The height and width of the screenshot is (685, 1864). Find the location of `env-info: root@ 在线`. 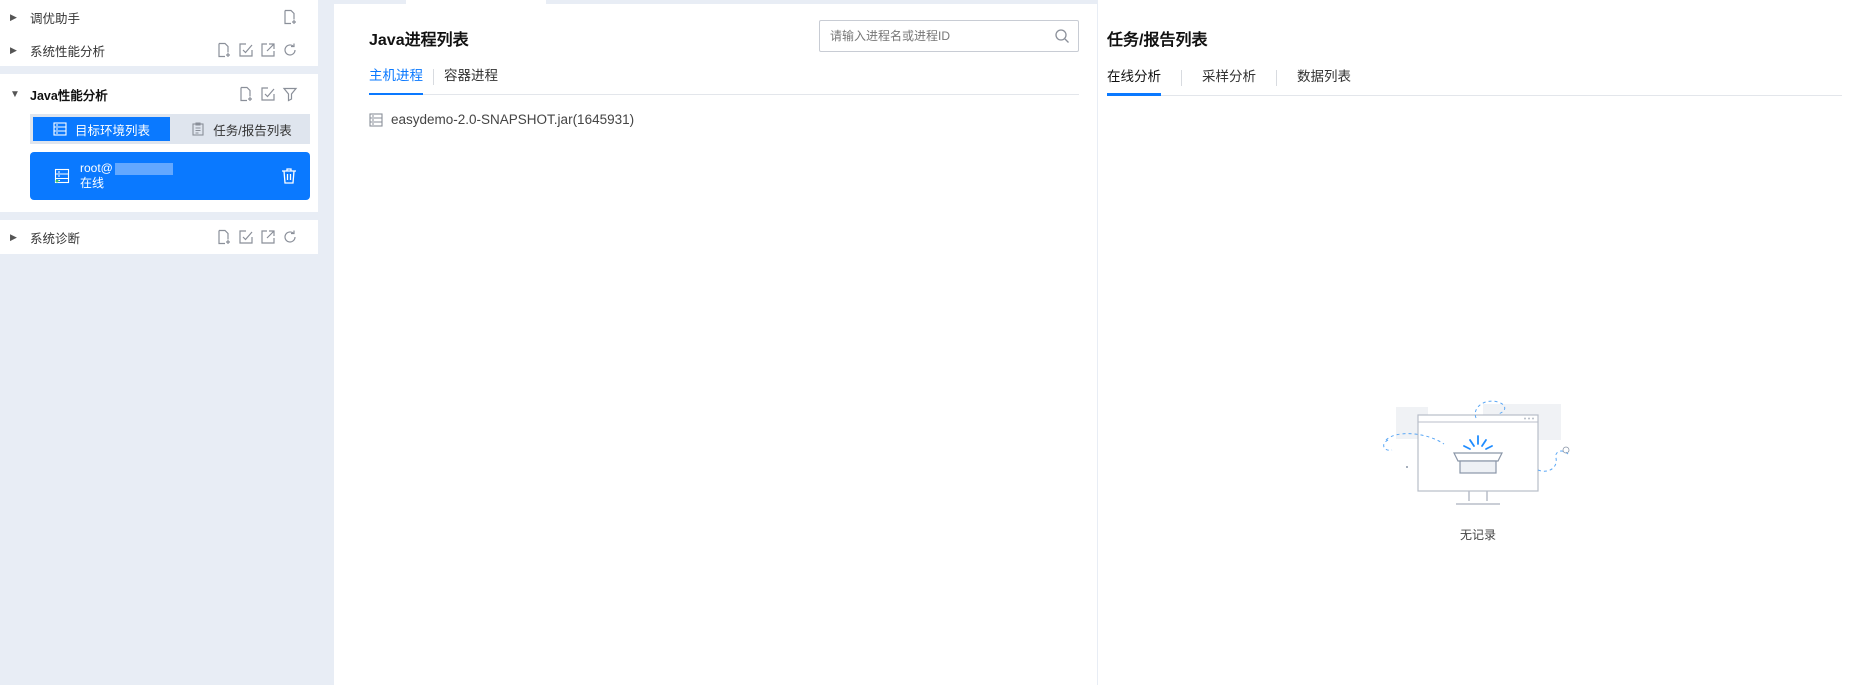

env-info: root@ 在线 is located at coordinates (180, 176).